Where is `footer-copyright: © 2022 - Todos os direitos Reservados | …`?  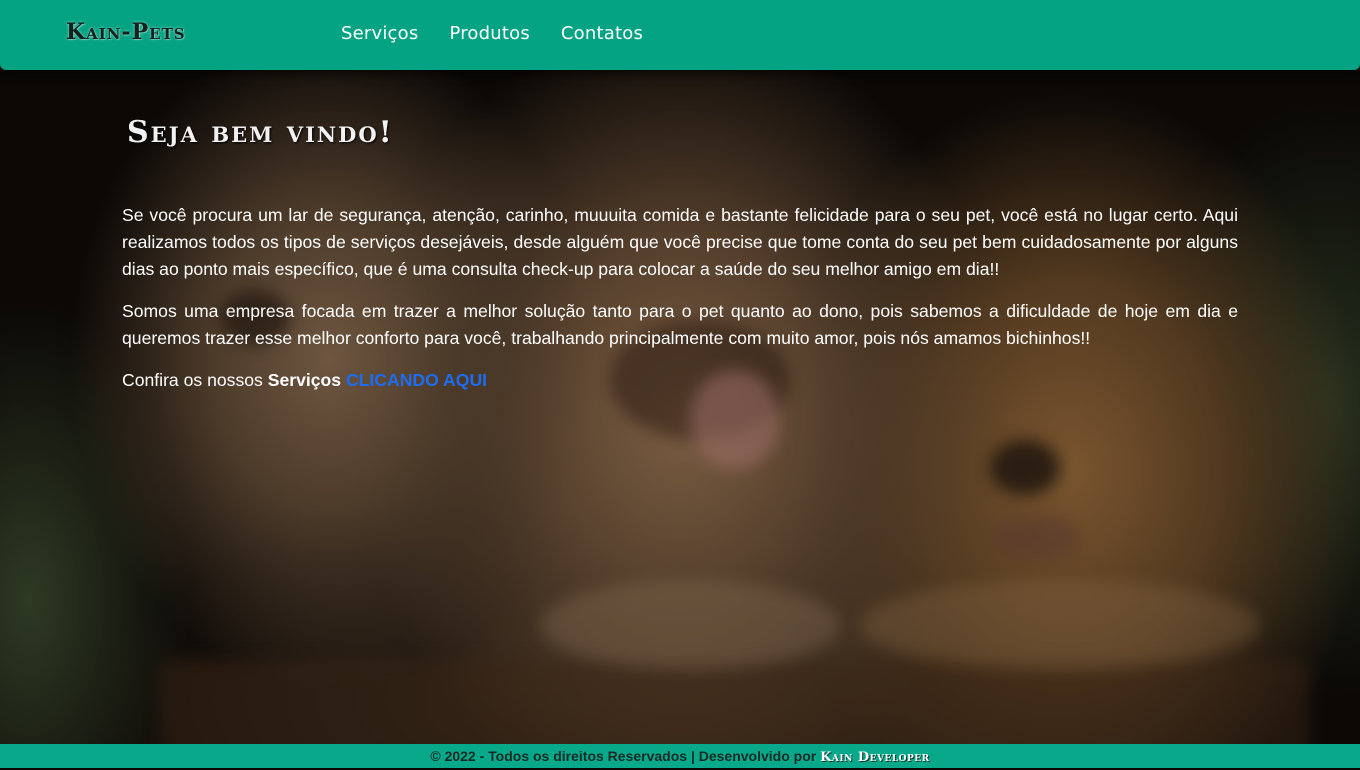 footer-copyright: © 2022 - Todos os direitos Reservados | … is located at coordinates (623, 756).